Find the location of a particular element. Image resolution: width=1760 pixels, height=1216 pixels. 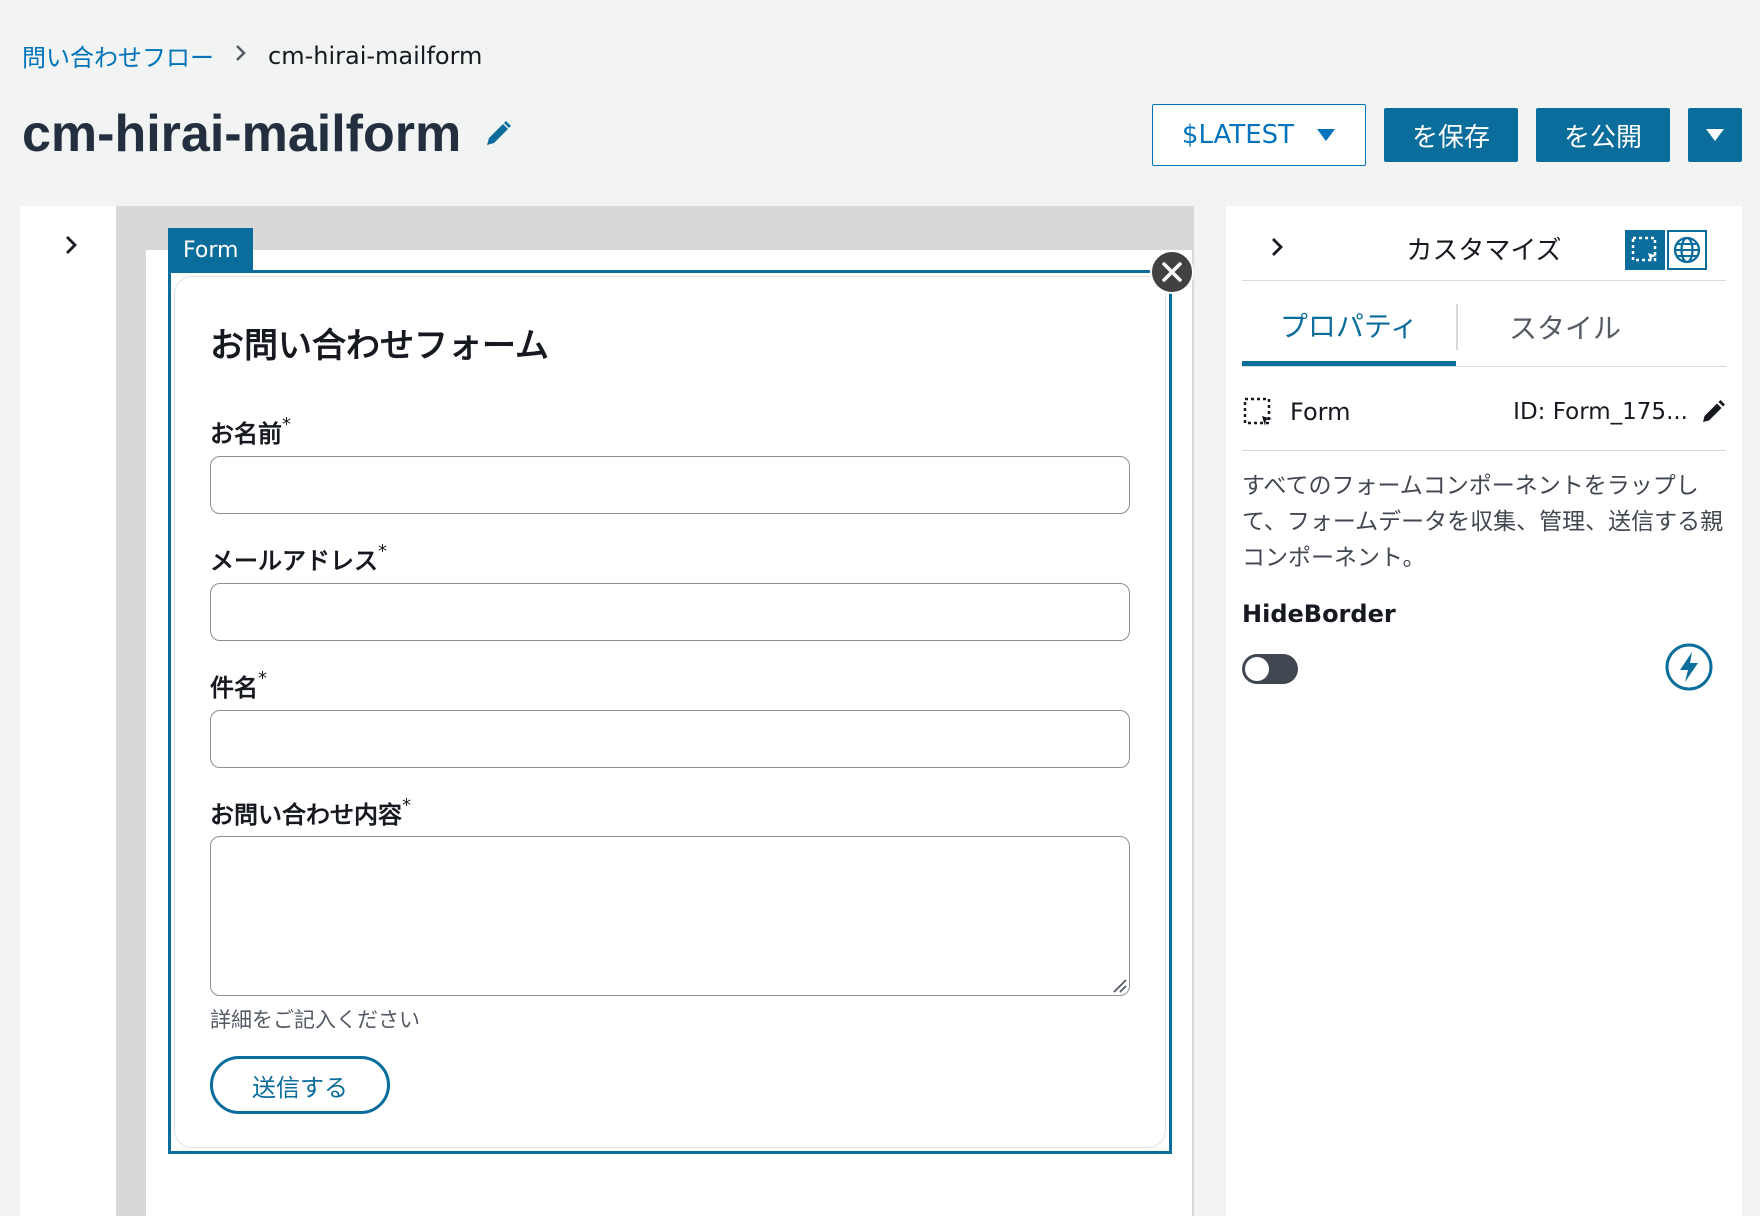

hideborder-label: HideBorder is located at coordinates (1319, 614).